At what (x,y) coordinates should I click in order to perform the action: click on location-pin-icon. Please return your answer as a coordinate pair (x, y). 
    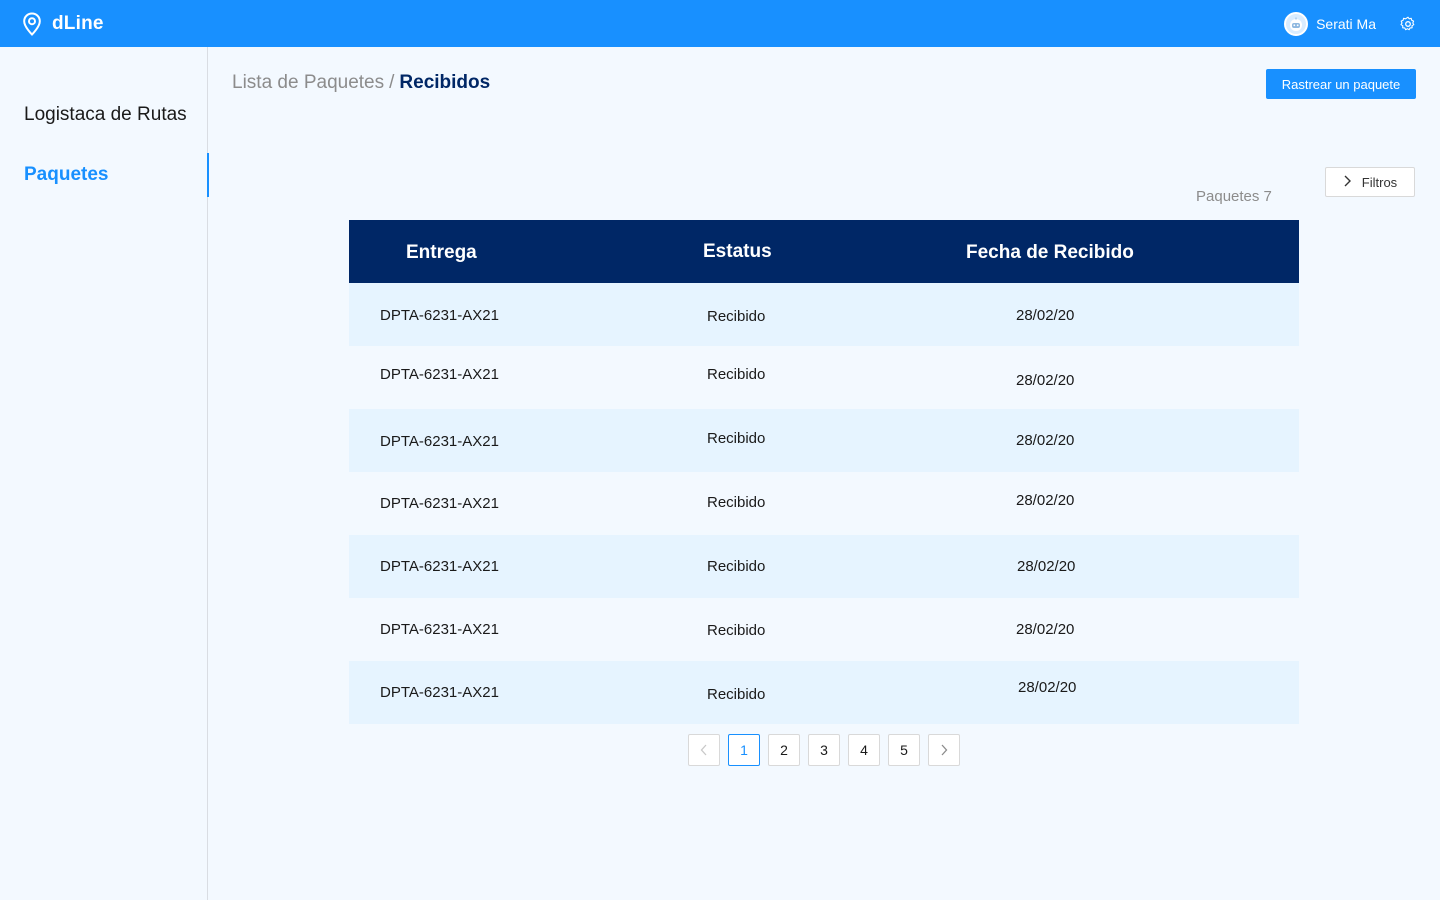
    Looking at the image, I should click on (32, 23).